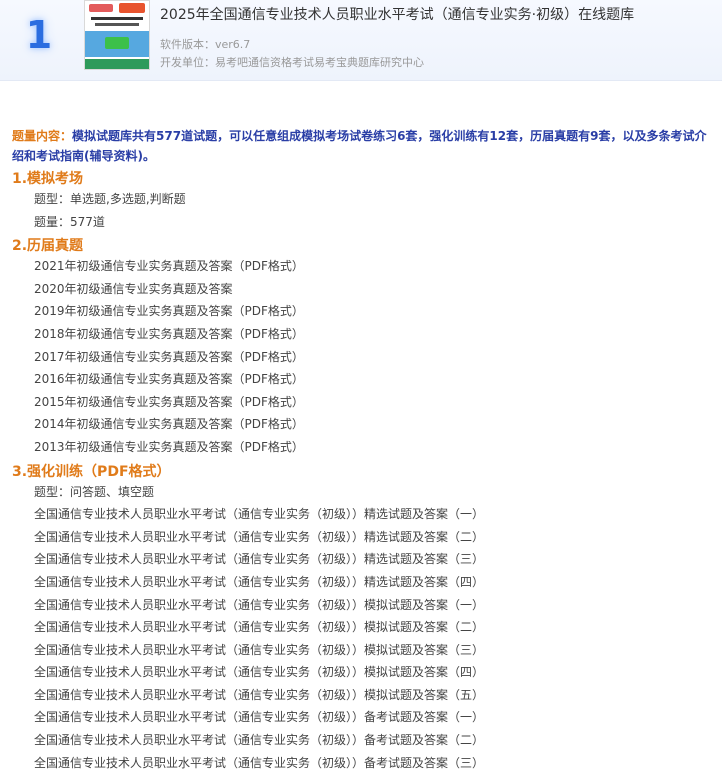 This screenshot has width=722, height=784. What do you see at coordinates (169, 356) in the screenshot?
I see `list-item: 2017年初级通信专业实务真题及答案（PDF格式）` at bounding box center [169, 356].